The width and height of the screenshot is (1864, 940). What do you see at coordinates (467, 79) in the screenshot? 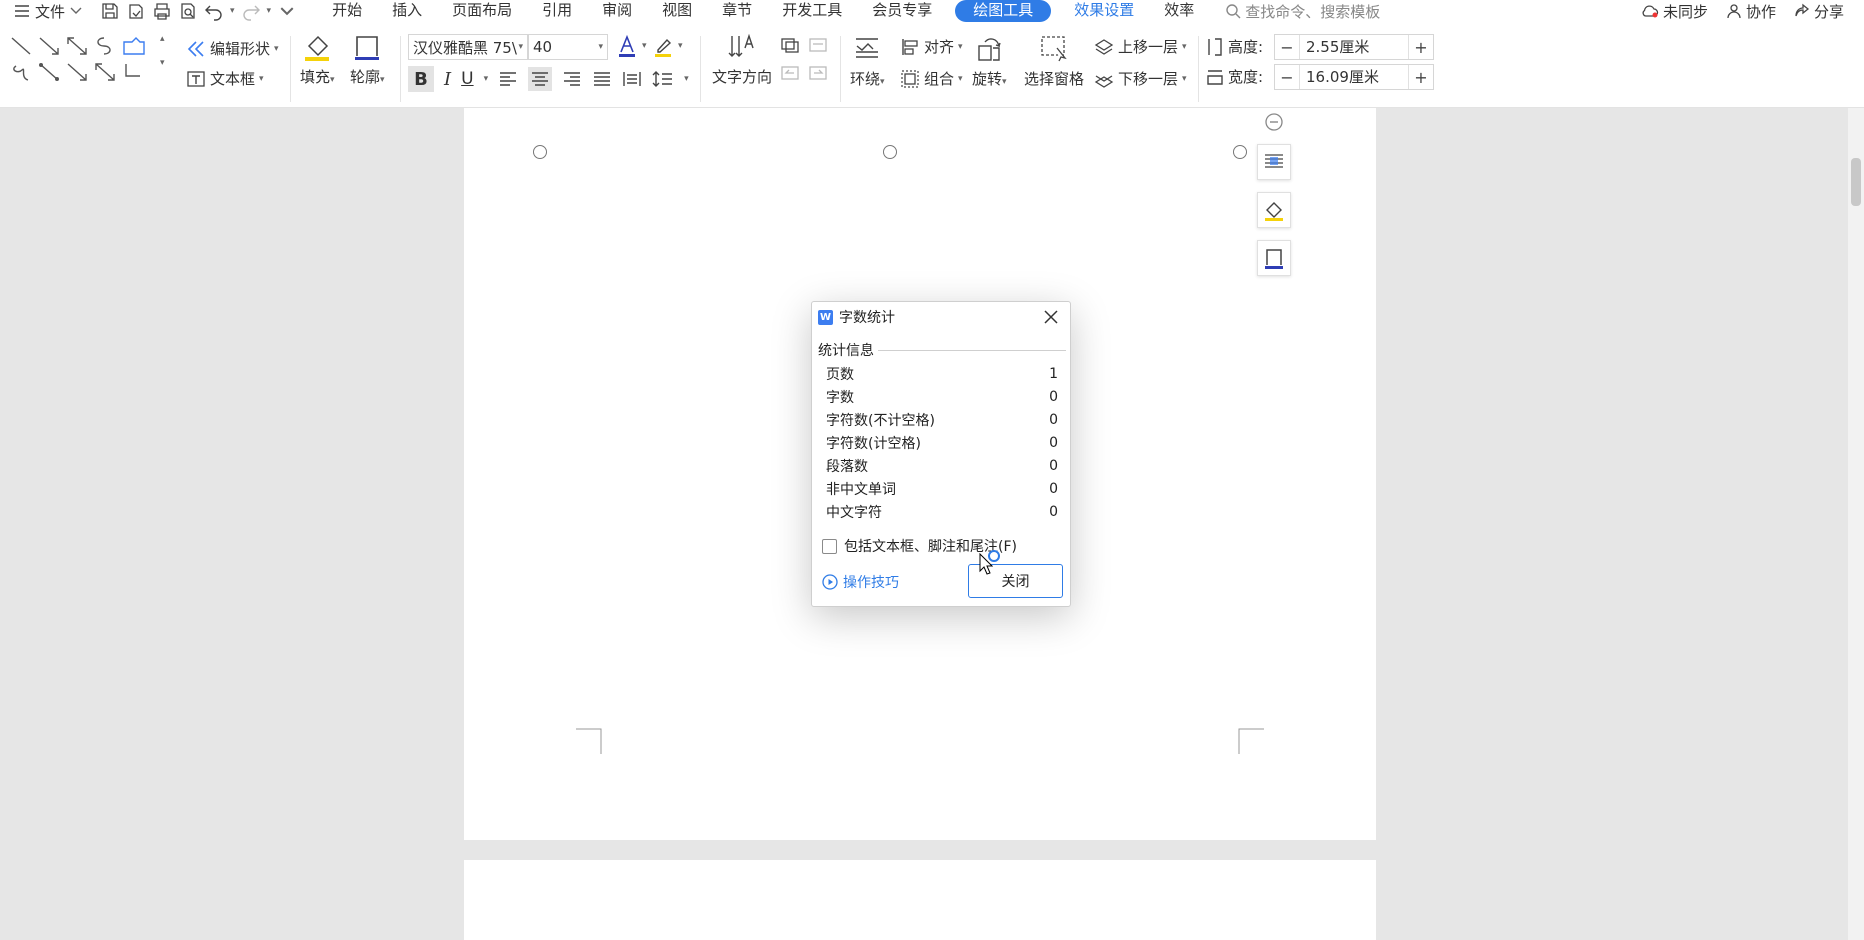
I see `underline-icon: U` at bounding box center [467, 79].